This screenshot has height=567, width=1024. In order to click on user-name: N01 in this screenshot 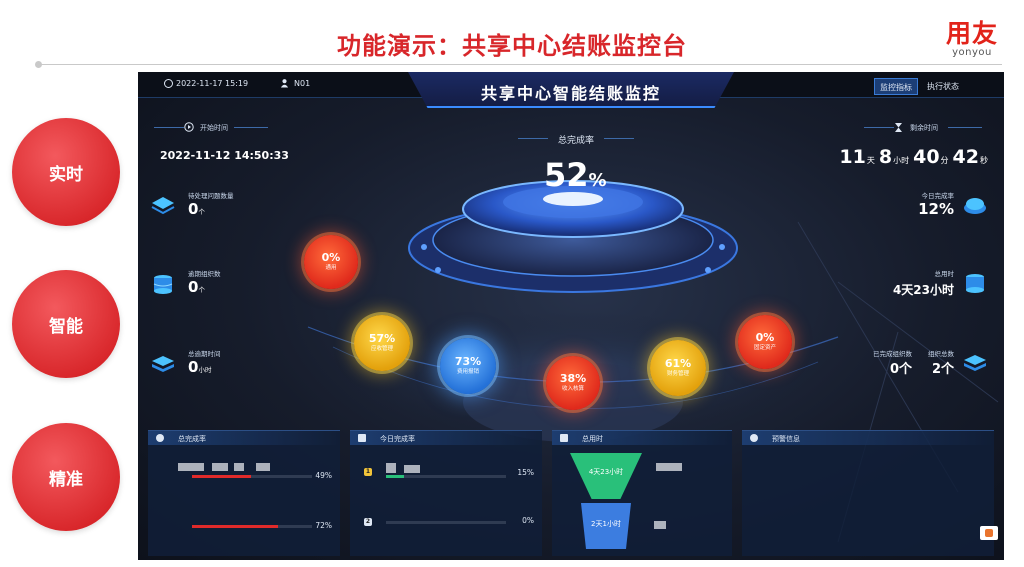, I will do `click(302, 83)`.